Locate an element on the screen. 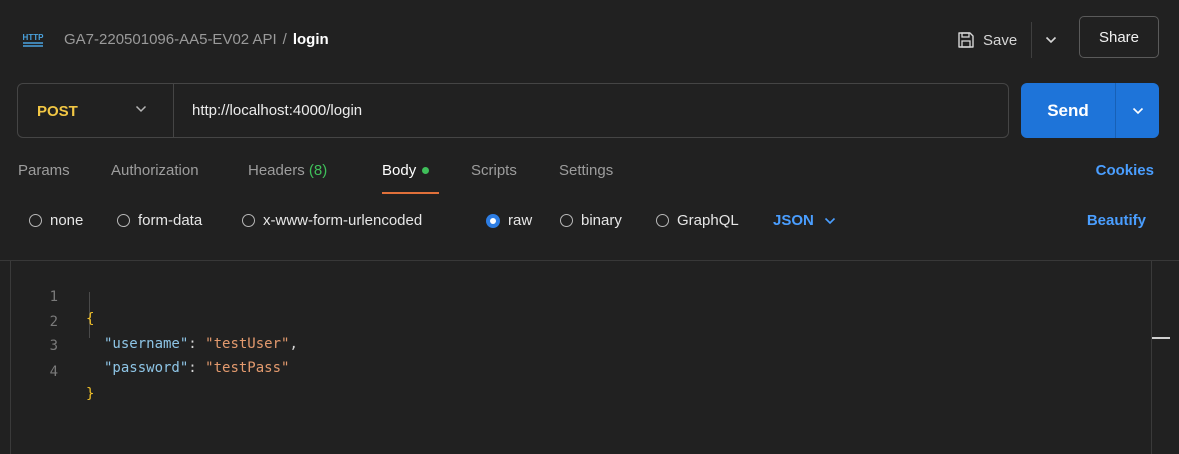 The height and width of the screenshot is (454, 1179). line-number: 4 is located at coordinates (53, 372).